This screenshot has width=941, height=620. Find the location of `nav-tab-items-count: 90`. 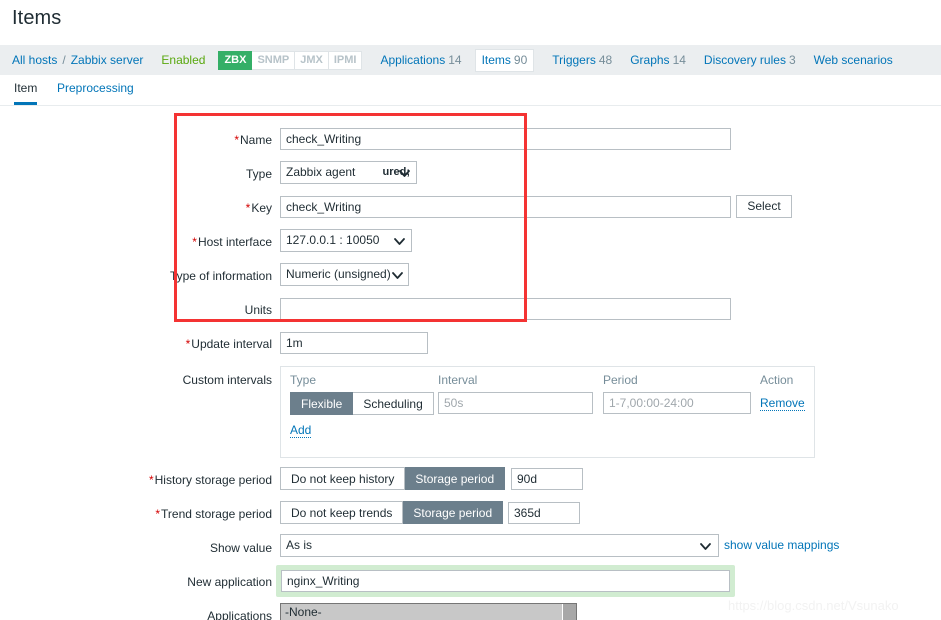

nav-tab-items-count: 90 is located at coordinates (520, 59).